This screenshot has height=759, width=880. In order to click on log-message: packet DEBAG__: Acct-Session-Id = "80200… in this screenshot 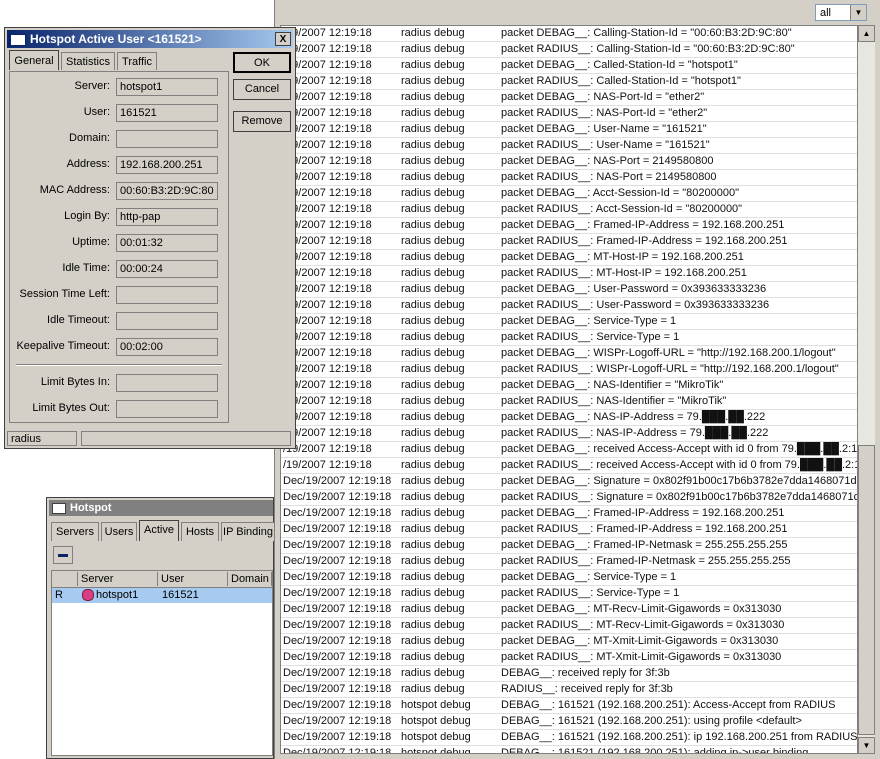, I will do `click(620, 193)`.